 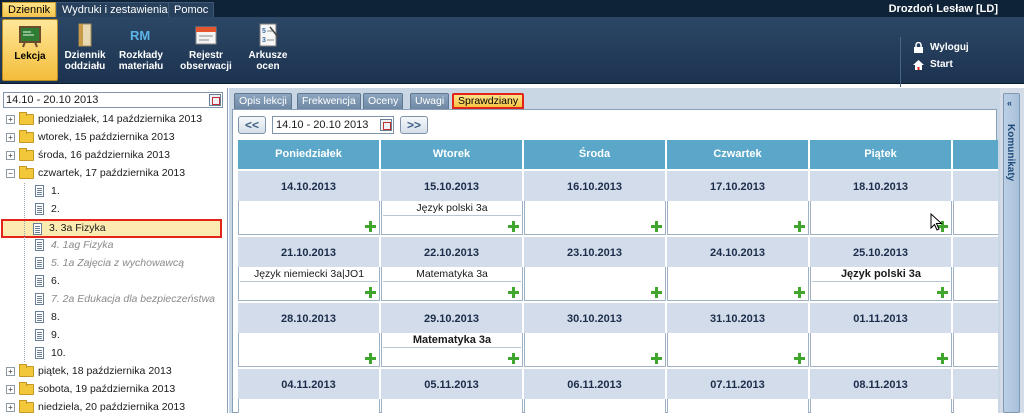 I want to click on user-name: Drozdoń Lesław [LD], so click(x=943, y=9).